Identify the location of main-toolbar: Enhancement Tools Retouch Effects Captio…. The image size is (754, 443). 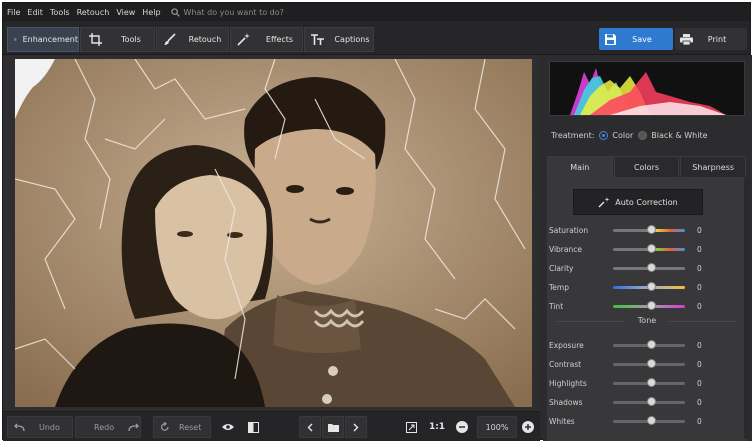
(376, 38).